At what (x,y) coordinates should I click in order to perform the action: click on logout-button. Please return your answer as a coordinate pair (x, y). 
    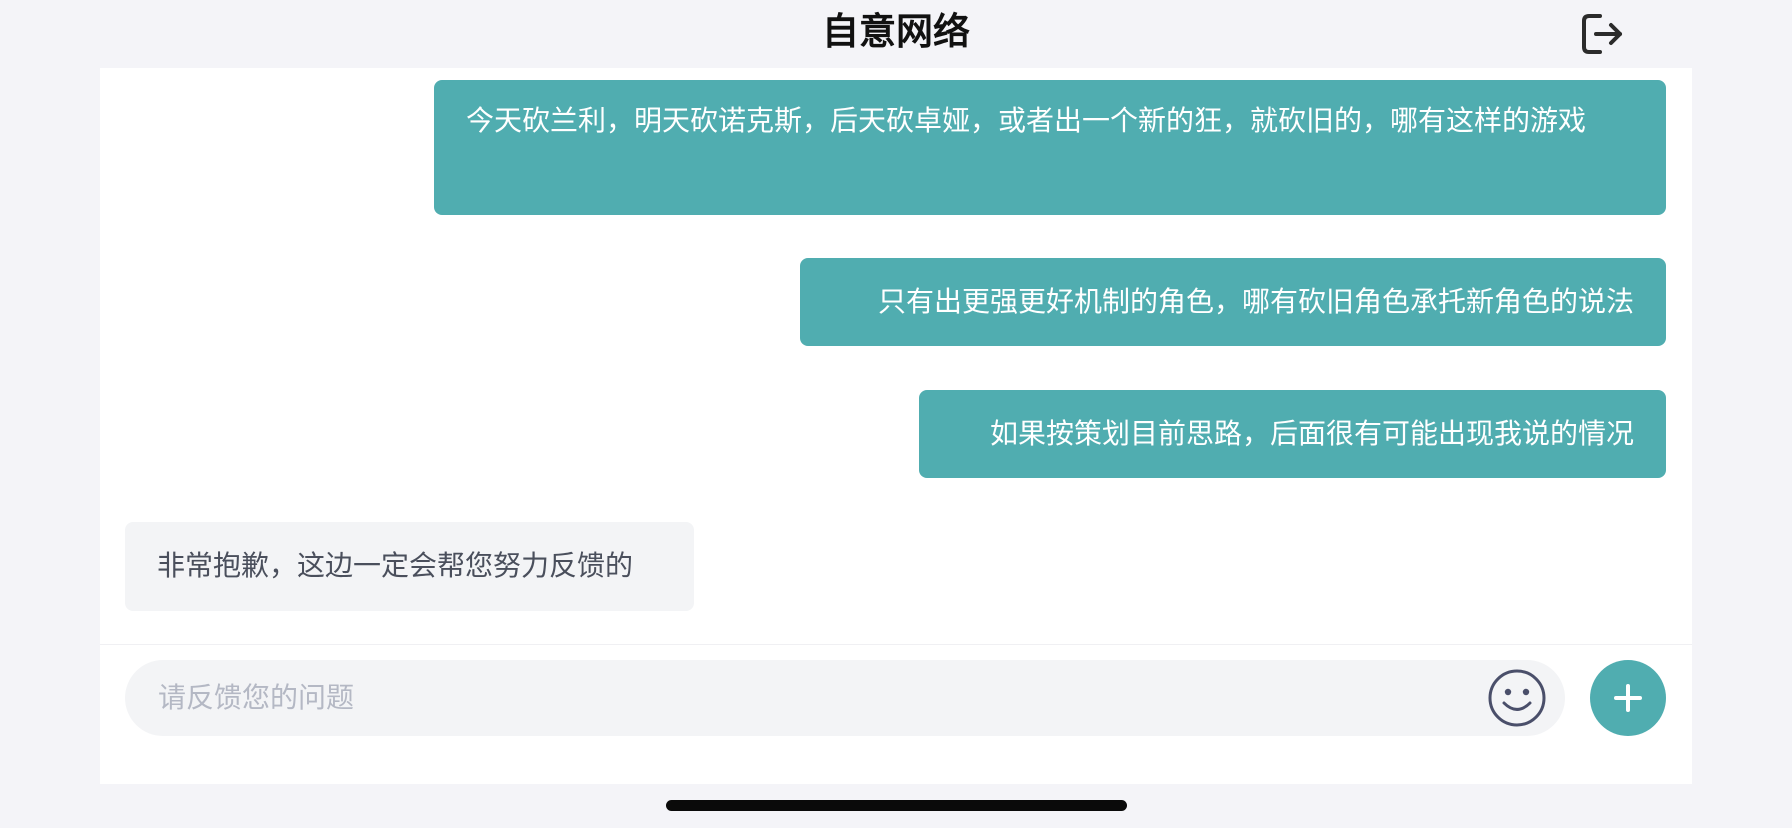
    Looking at the image, I should click on (1602, 34).